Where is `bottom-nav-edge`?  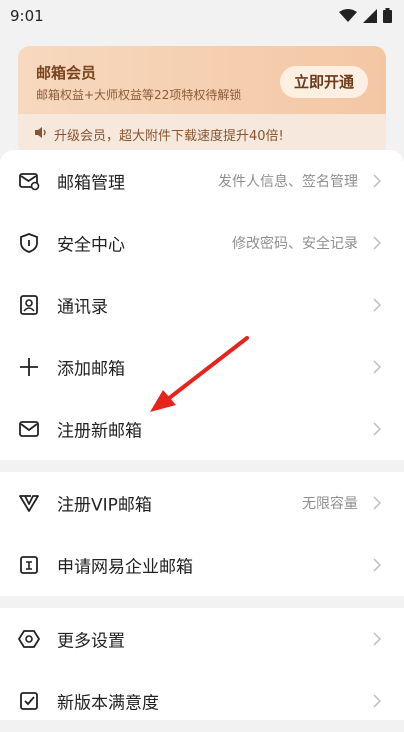 bottom-nav-edge is located at coordinates (202, 716).